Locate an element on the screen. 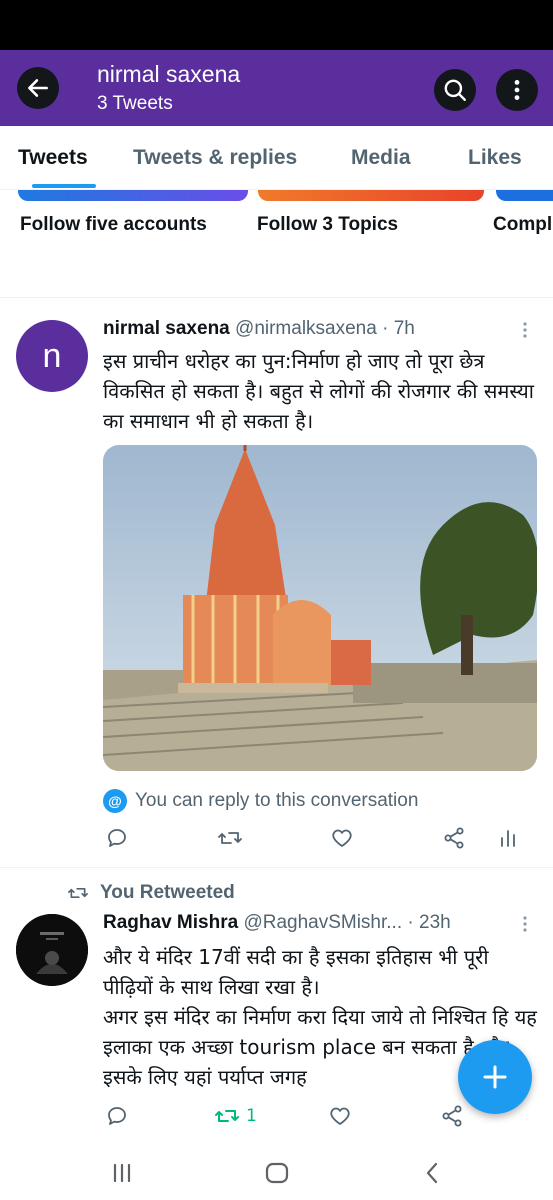  recent-apps-icon is located at coordinates (122, 1173).